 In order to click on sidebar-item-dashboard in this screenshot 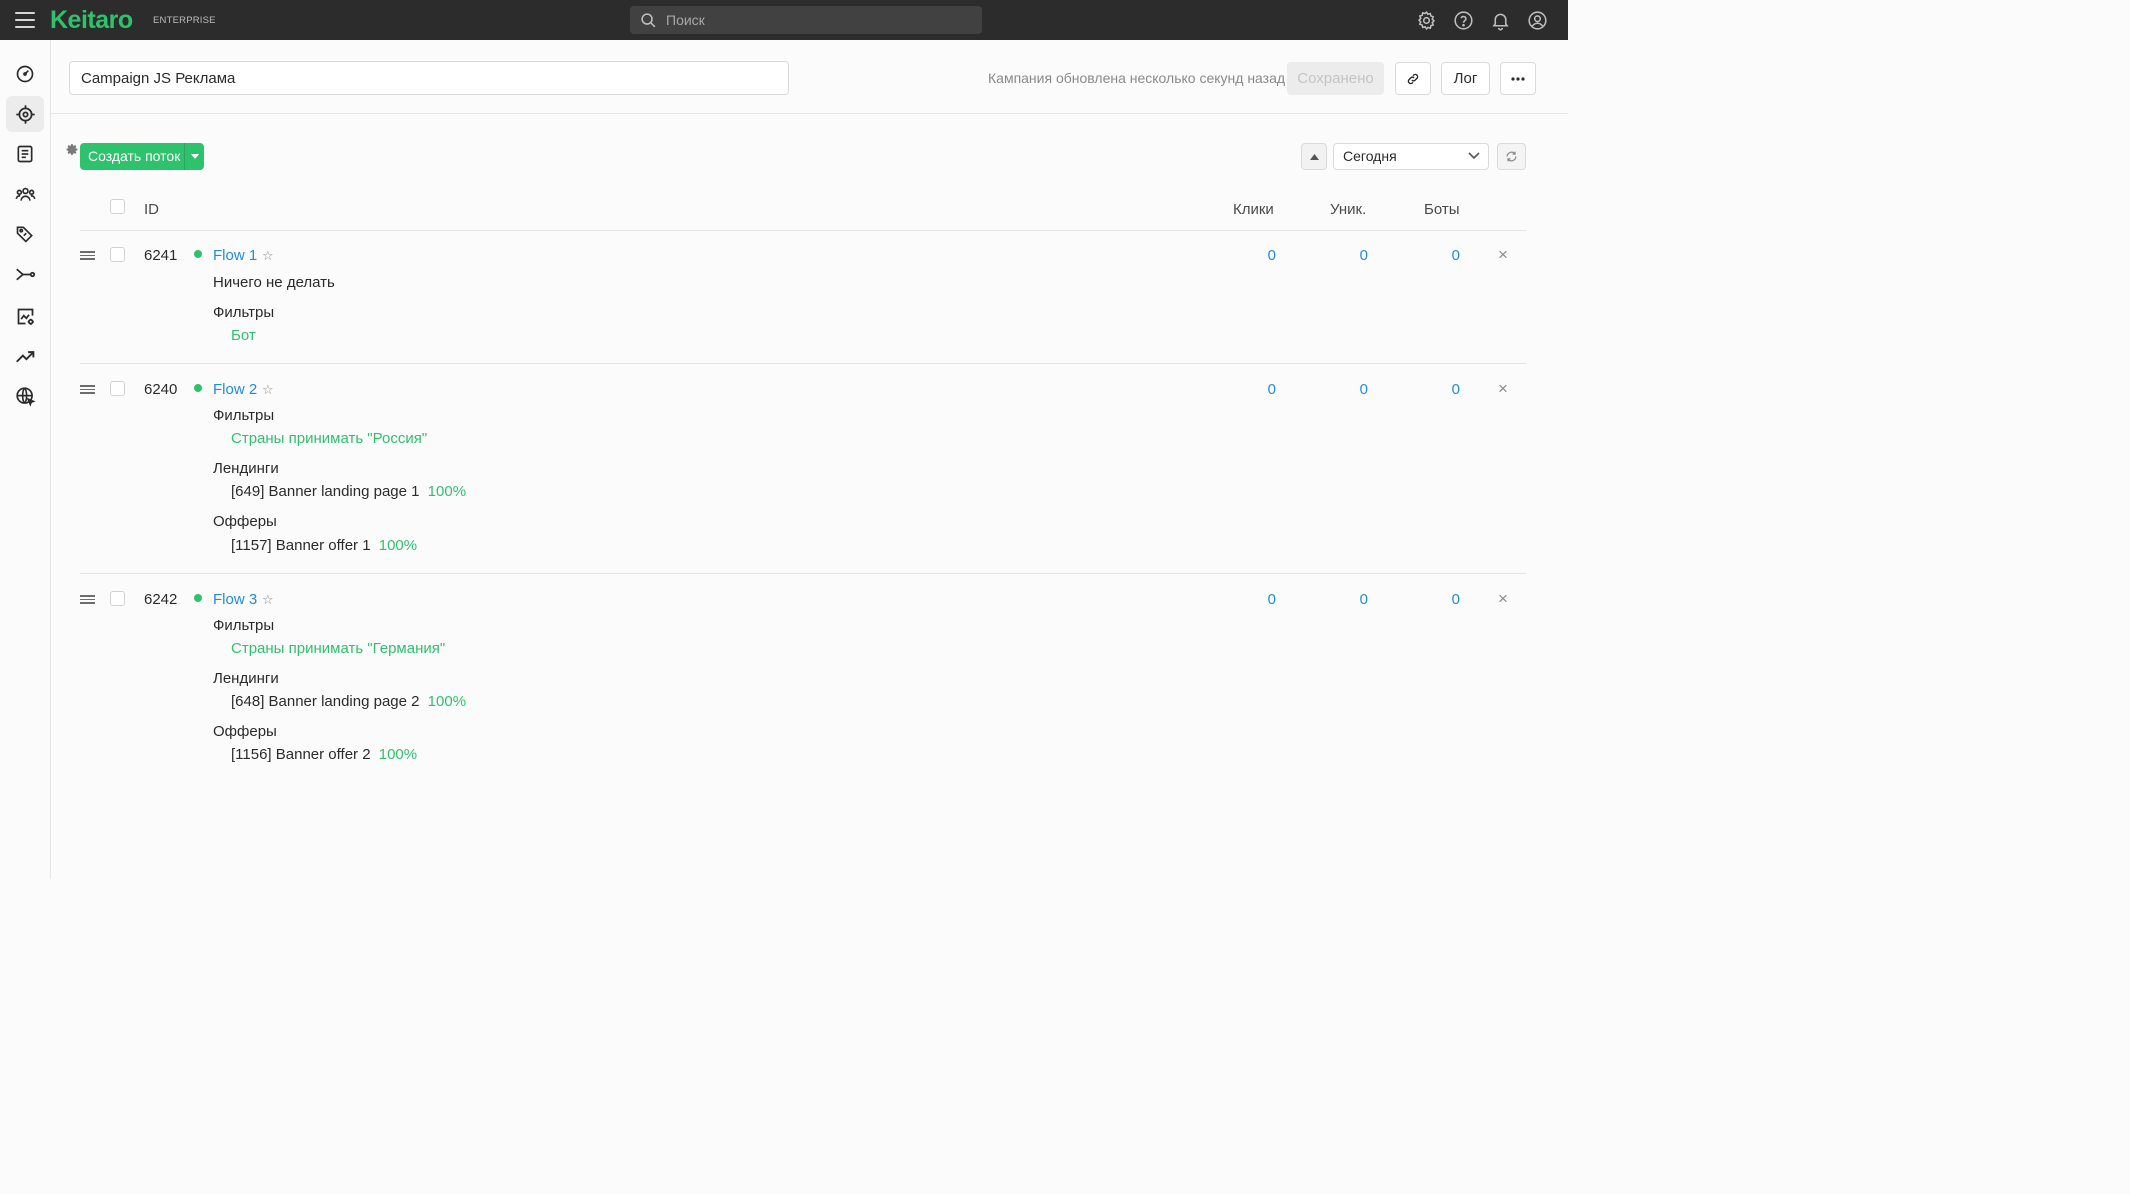, I will do `click(25, 74)`.